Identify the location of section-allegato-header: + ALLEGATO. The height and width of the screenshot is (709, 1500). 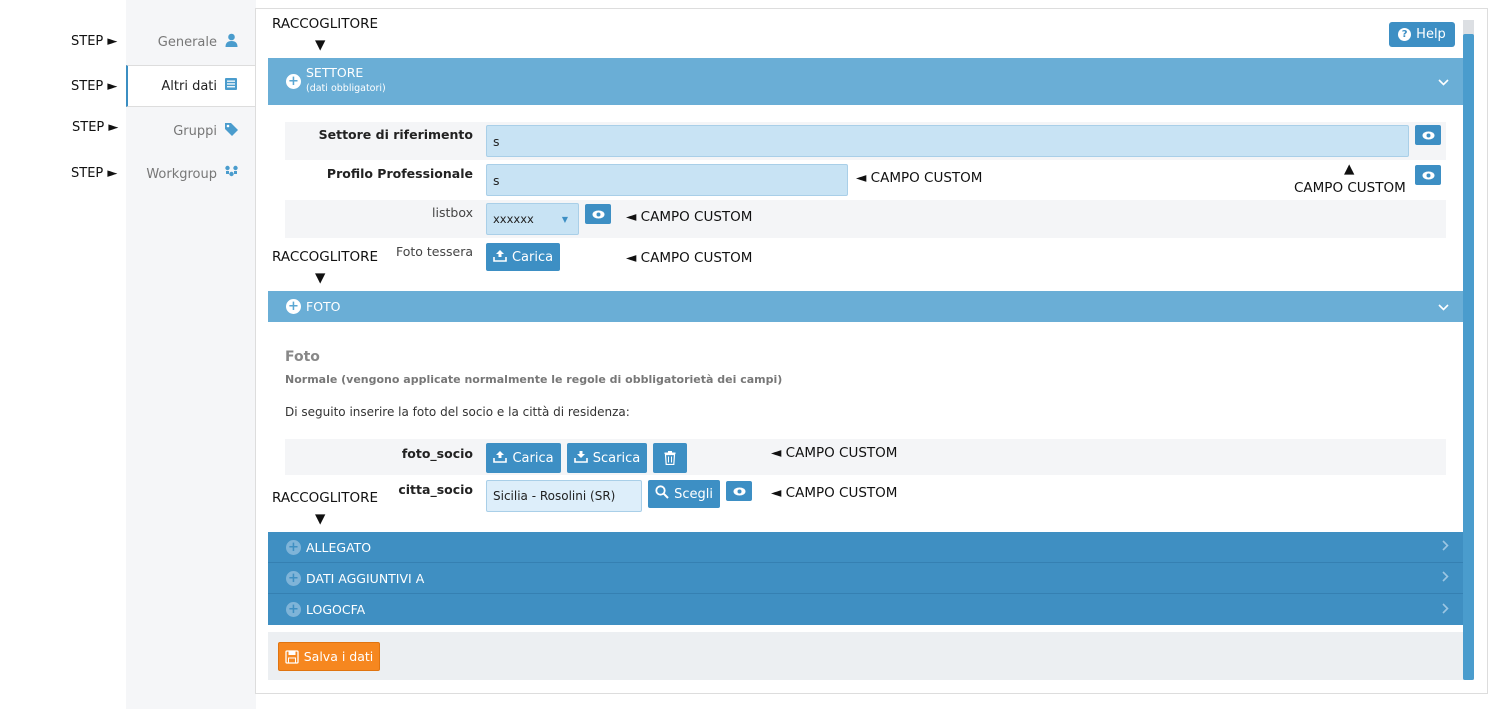
(865, 547).